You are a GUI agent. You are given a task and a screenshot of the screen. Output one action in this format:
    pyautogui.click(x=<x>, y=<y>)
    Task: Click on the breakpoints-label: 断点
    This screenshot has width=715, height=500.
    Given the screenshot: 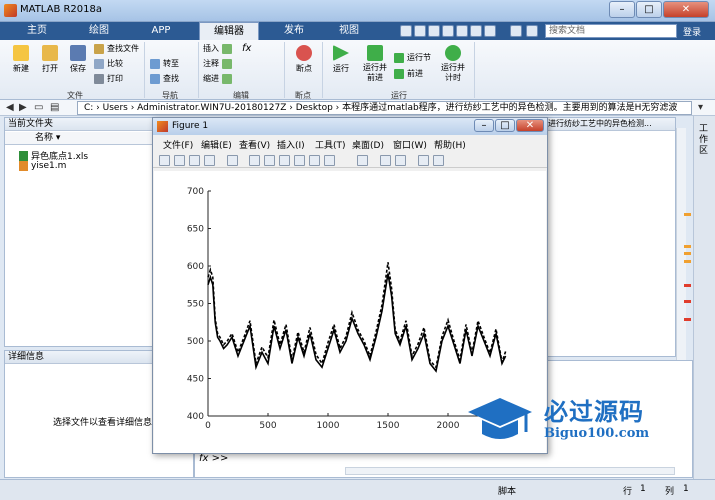 What is the action you would take?
    pyautogui.click(x=304, y=68)
    